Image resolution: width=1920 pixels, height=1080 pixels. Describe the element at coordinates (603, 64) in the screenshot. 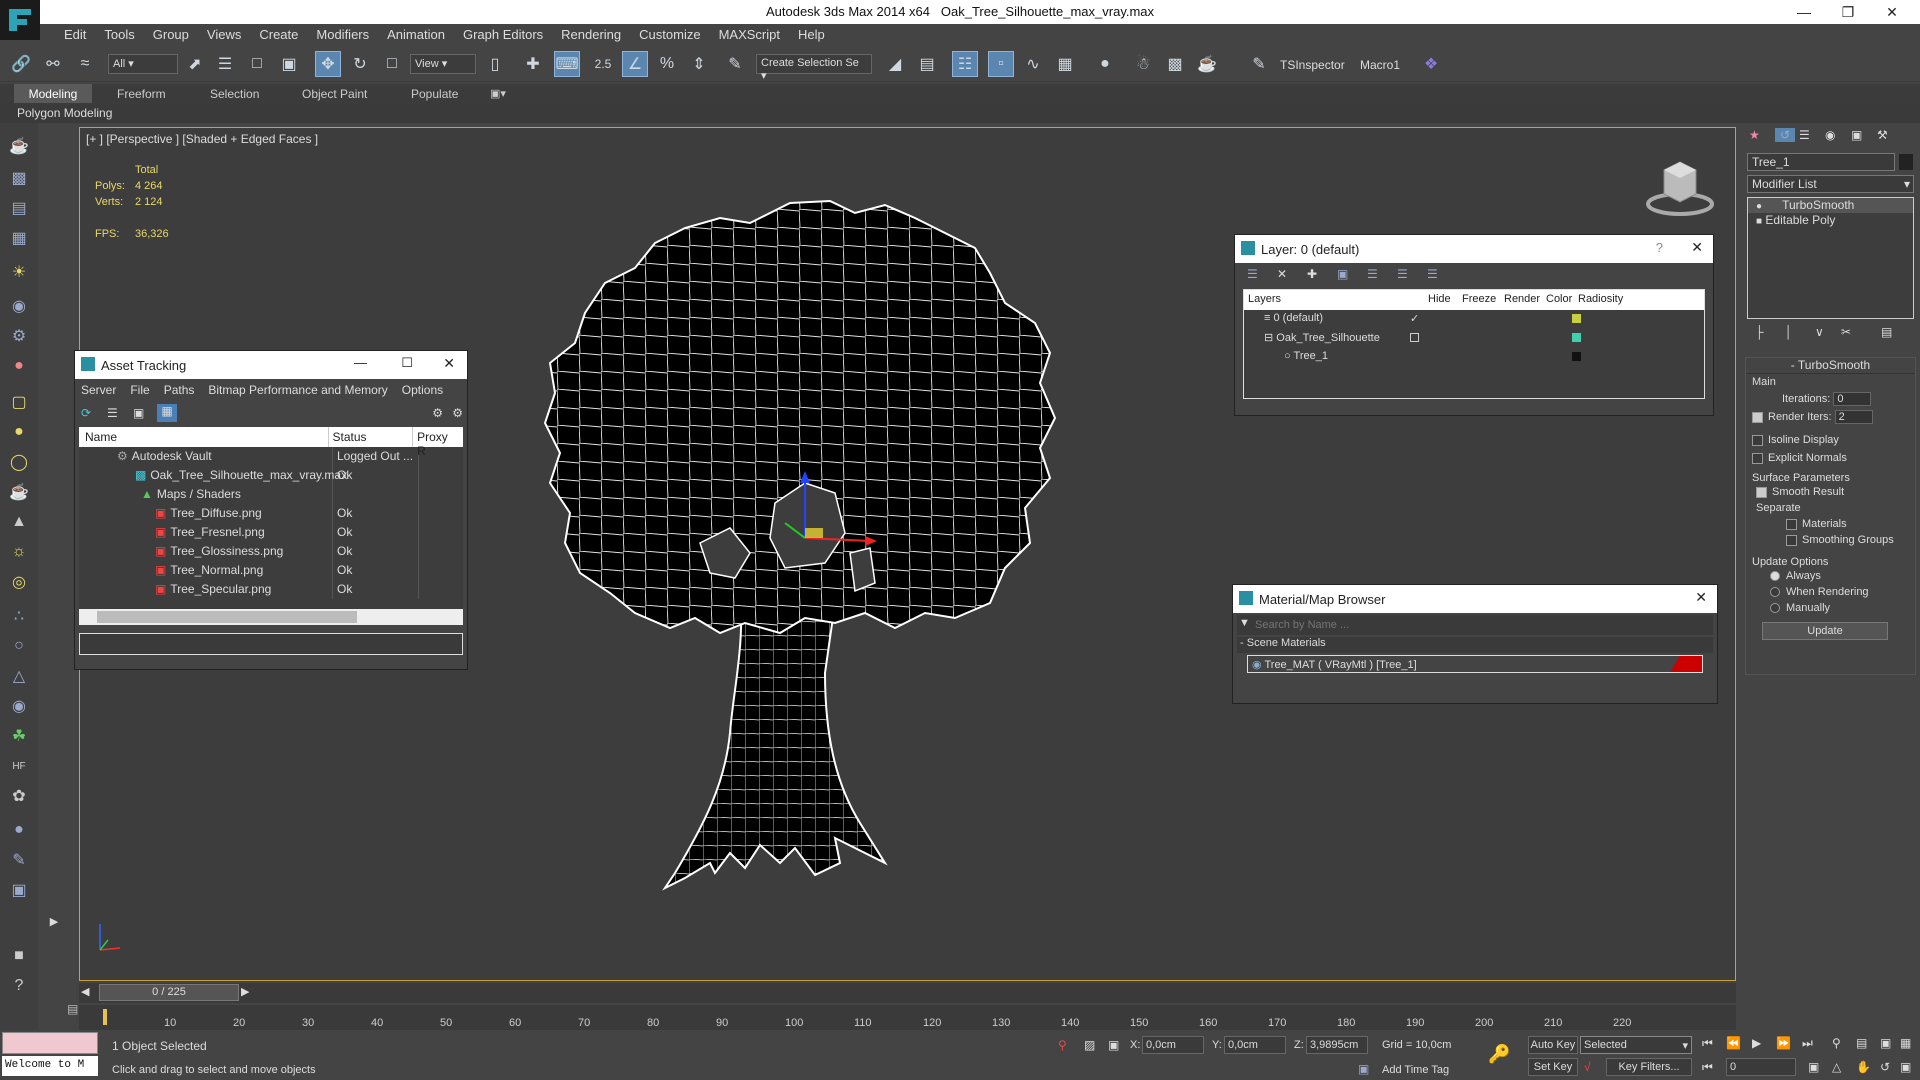

I see `snap-toggle-icon: 2.5` at that location.